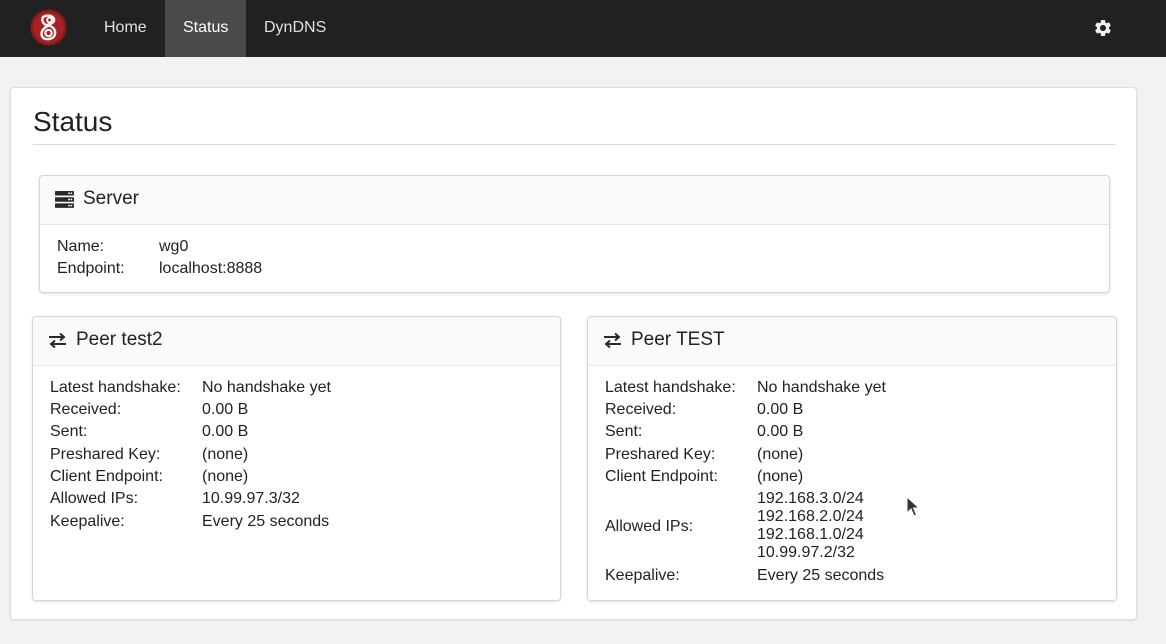 The image size is (1166, 644). I want to click on title-divider, so click(574, 144).